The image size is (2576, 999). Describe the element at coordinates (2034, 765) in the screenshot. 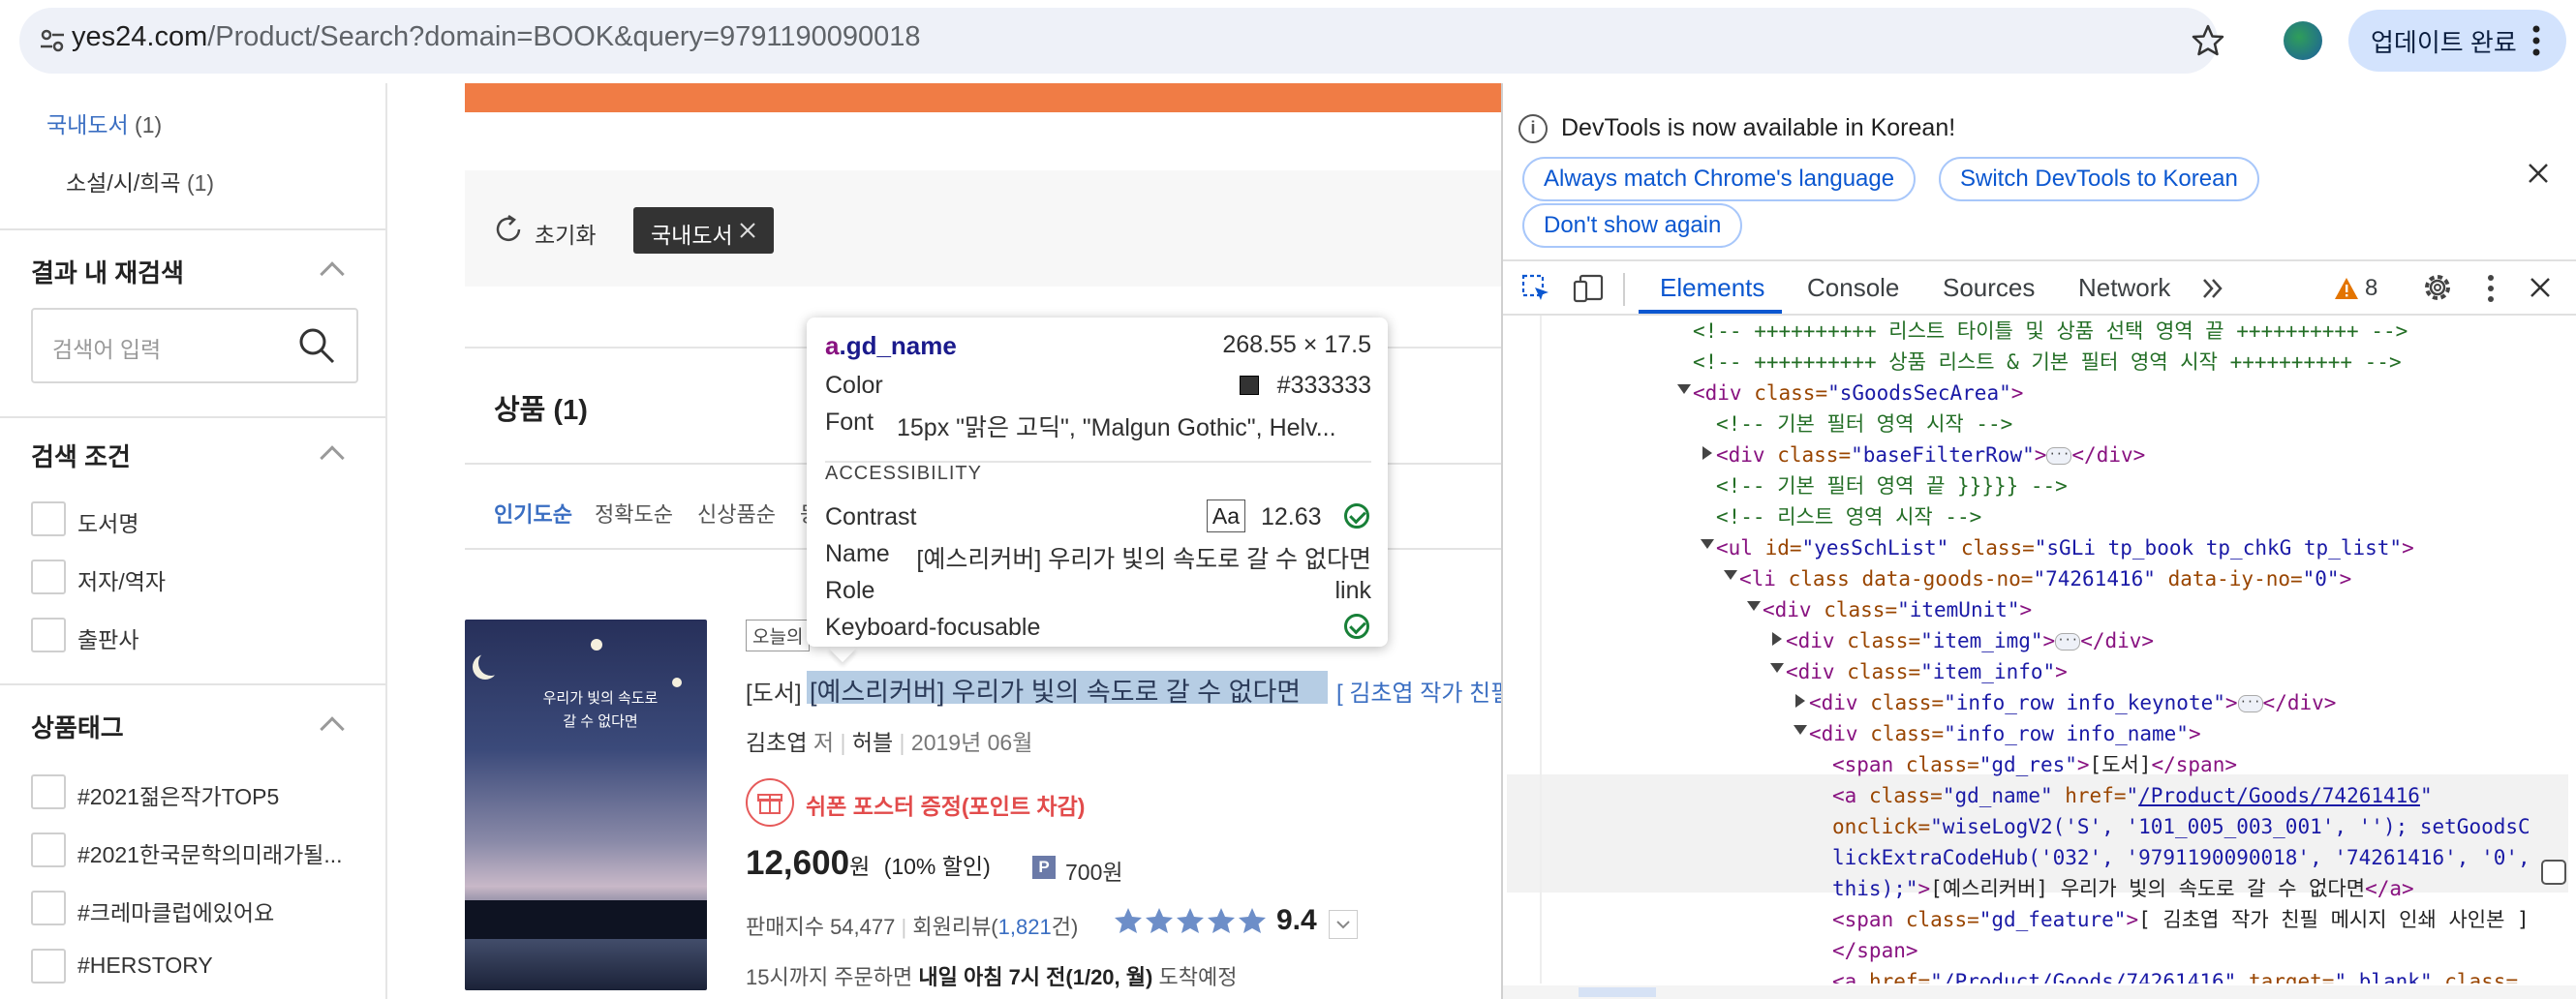

I see `dom-node: <span class="gd_res">[도서]</span>` at that location.